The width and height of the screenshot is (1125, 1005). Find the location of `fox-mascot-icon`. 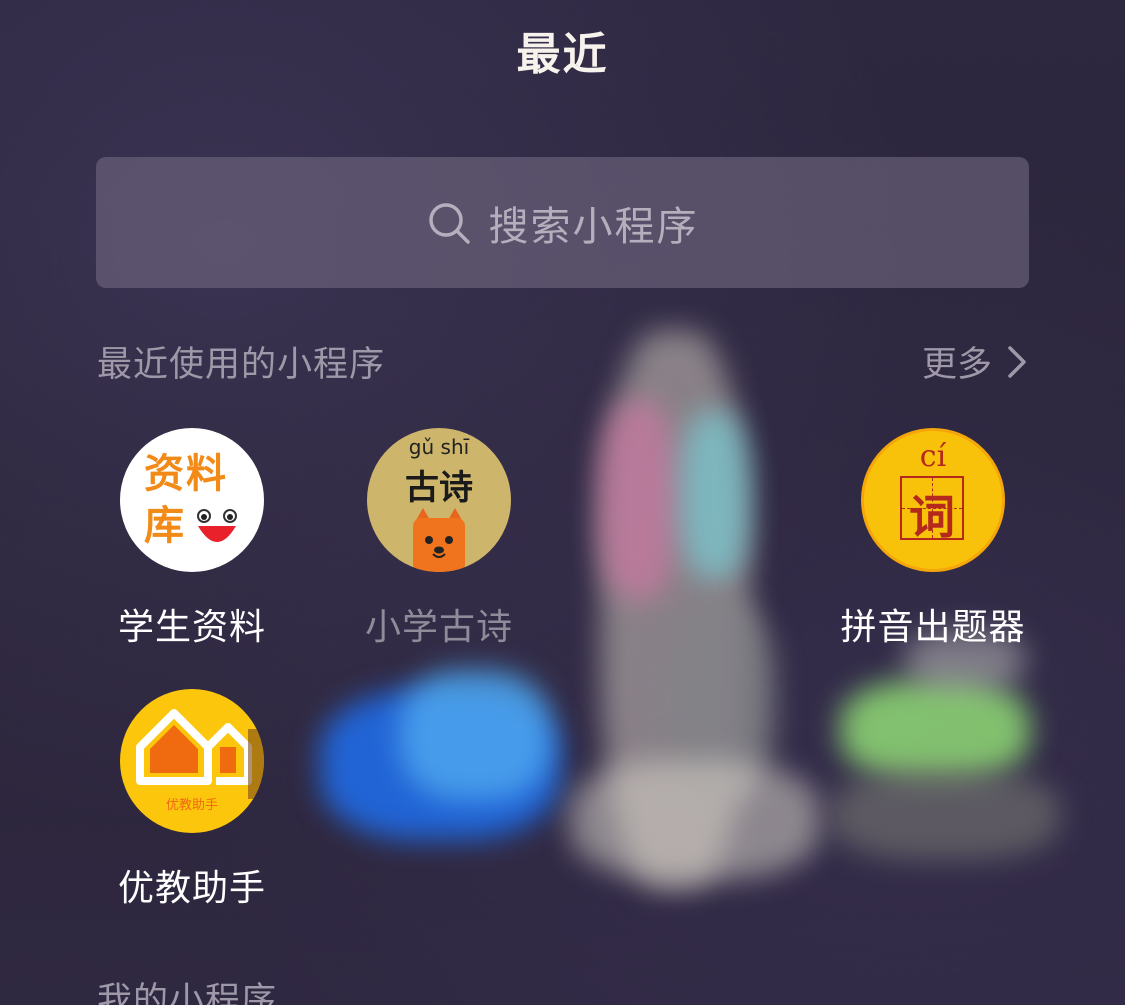

fox-mascot-icon is located at coordinates (439, 540).